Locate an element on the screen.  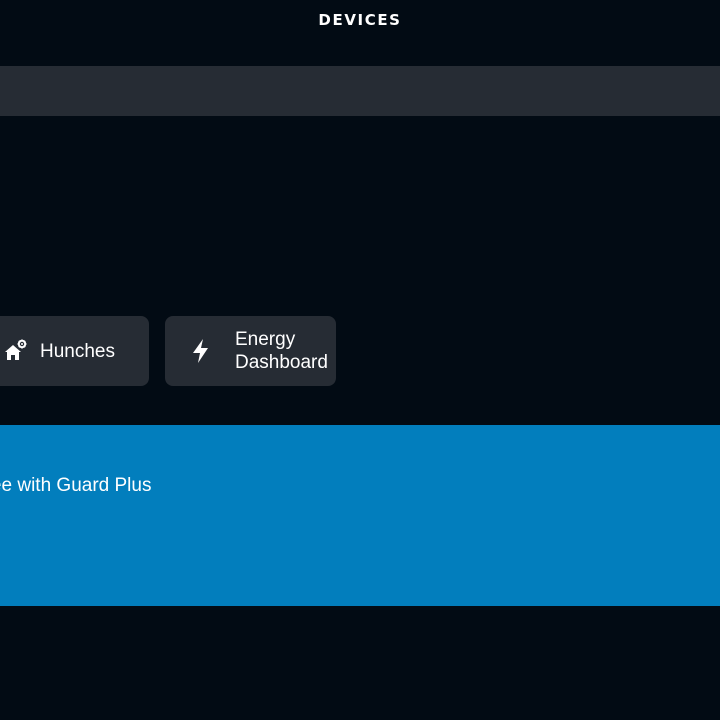
energy-dashboard-label: Energy Dashboard is located at coordinates (281, 351).